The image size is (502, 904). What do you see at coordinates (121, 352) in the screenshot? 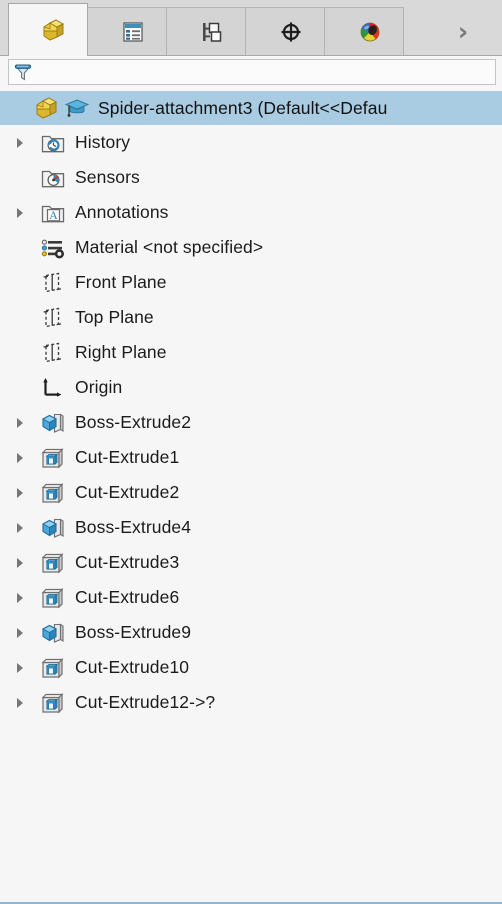
I see `tree-item-label: Right Plane` at bounding box center [121, 352].